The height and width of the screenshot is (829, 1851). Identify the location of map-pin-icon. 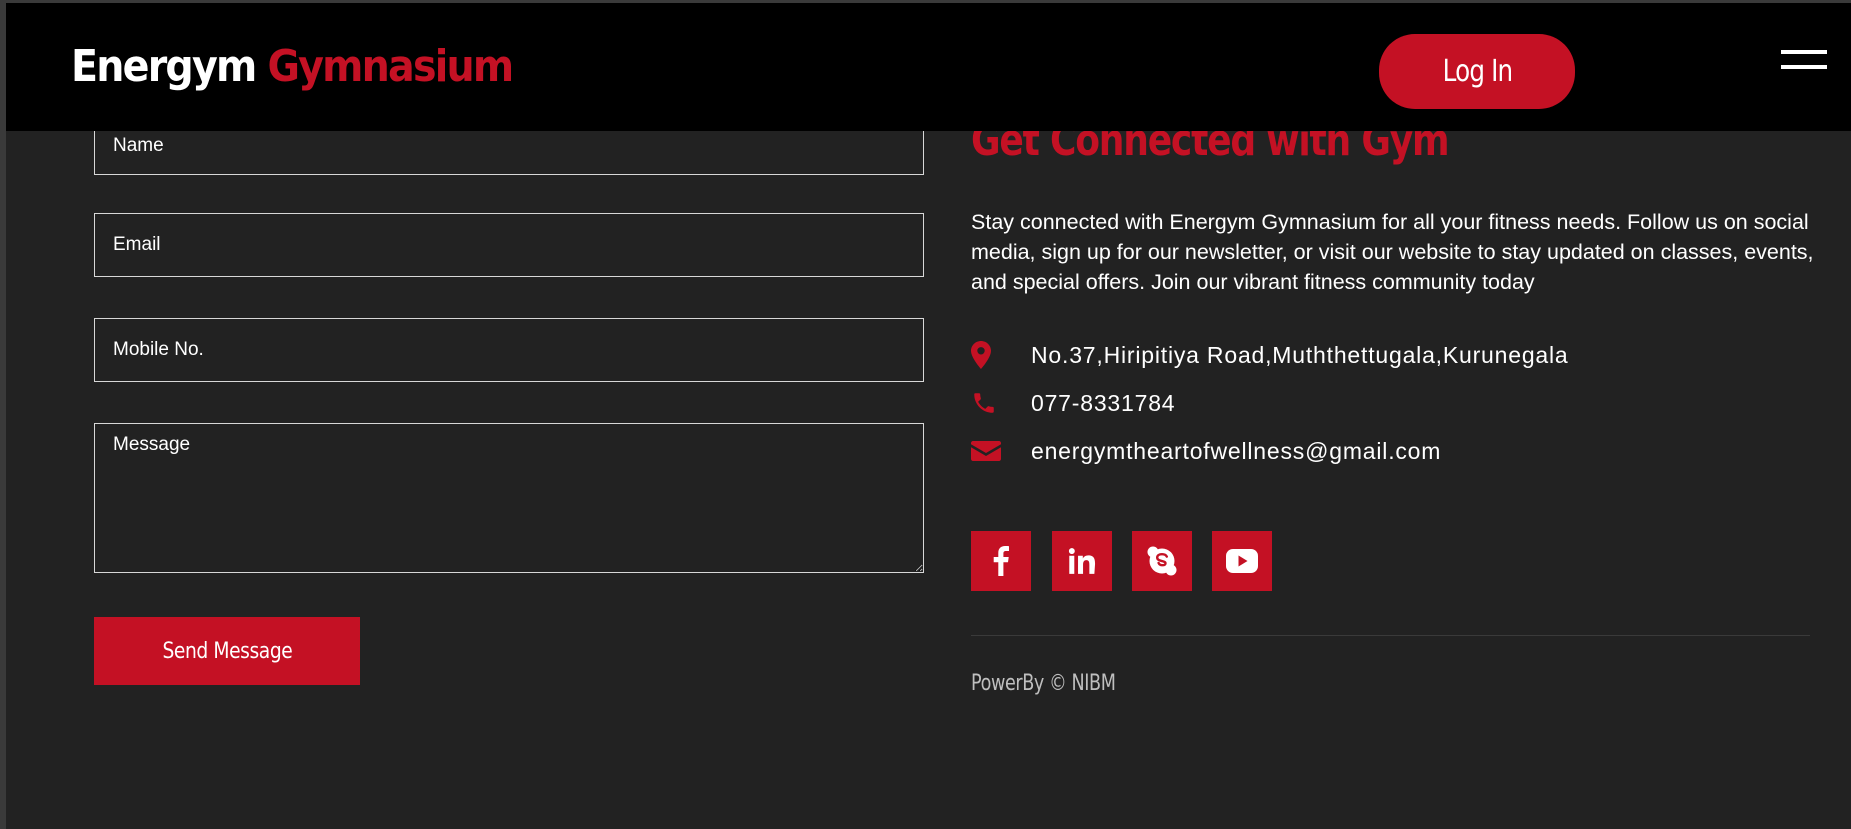
(987, 355).